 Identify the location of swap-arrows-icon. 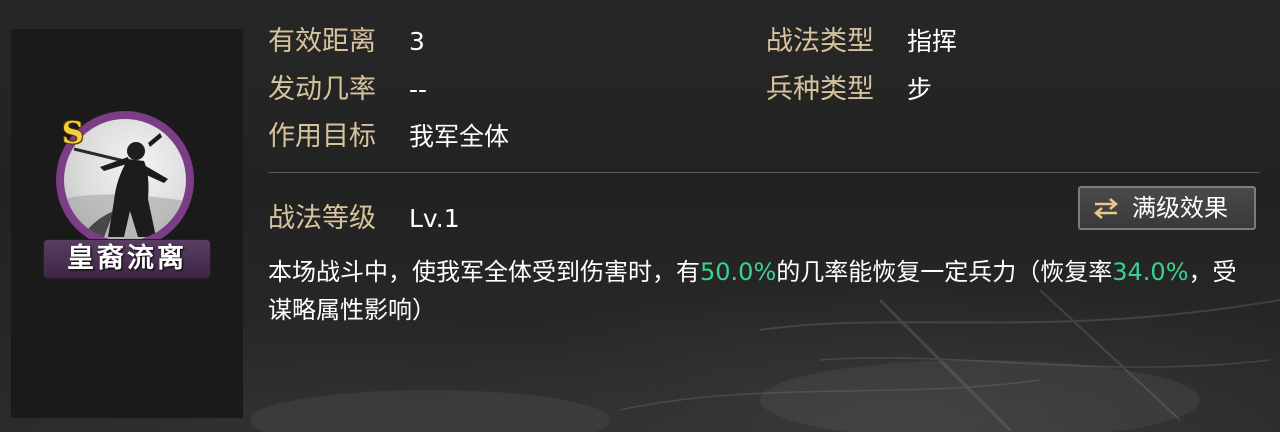
(1106, 208).